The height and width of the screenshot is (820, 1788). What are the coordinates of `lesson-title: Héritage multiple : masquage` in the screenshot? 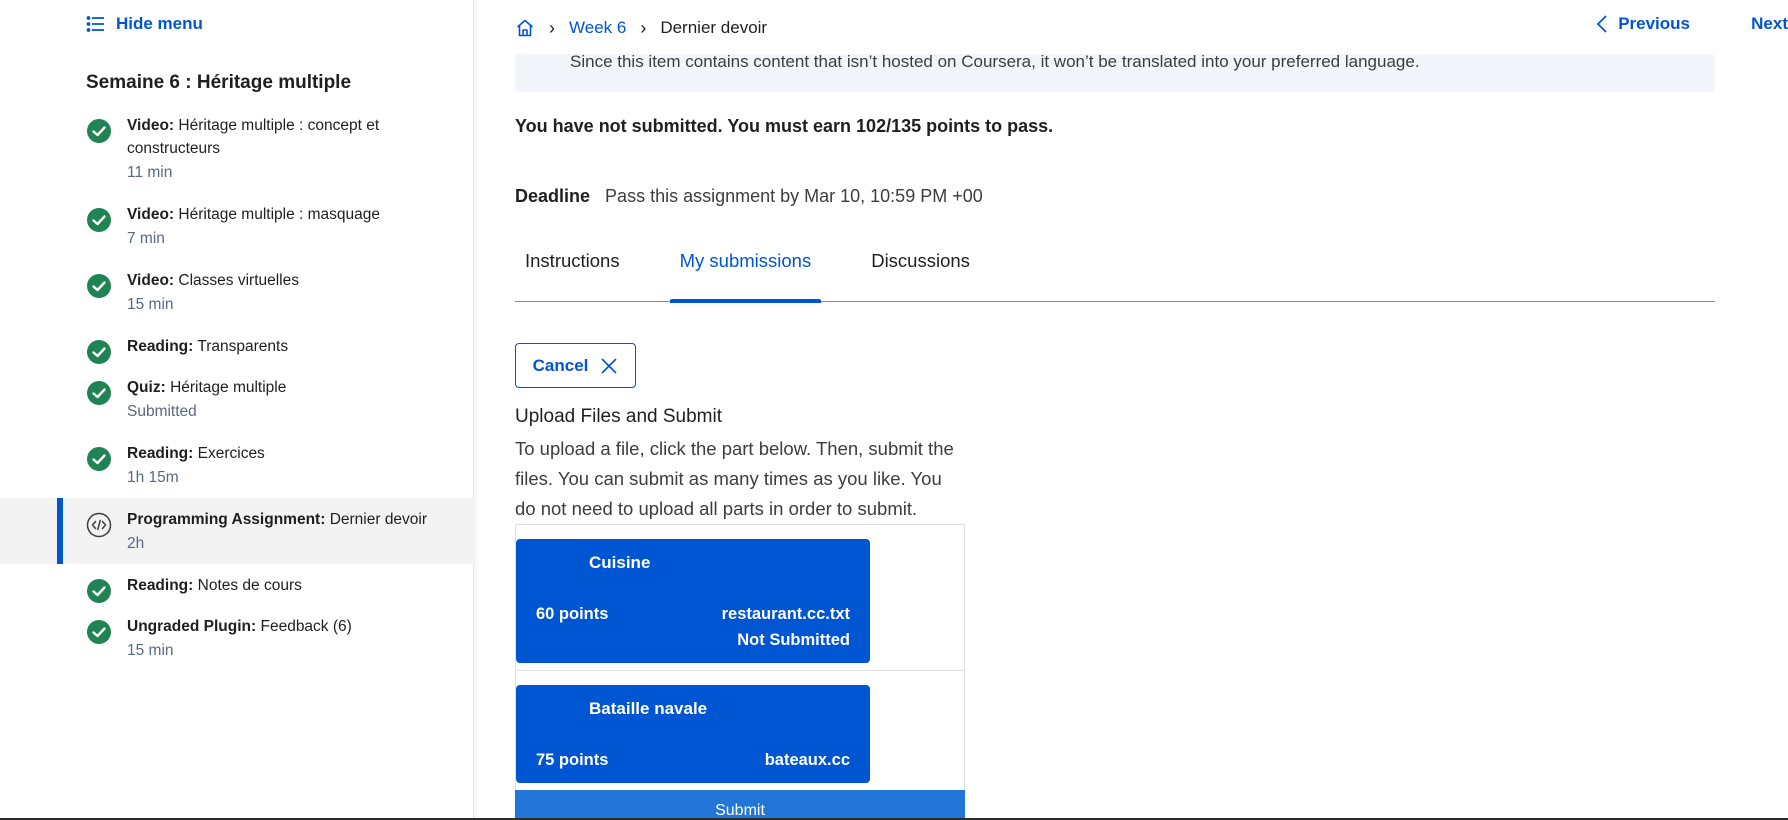 It's located at (279, 214).